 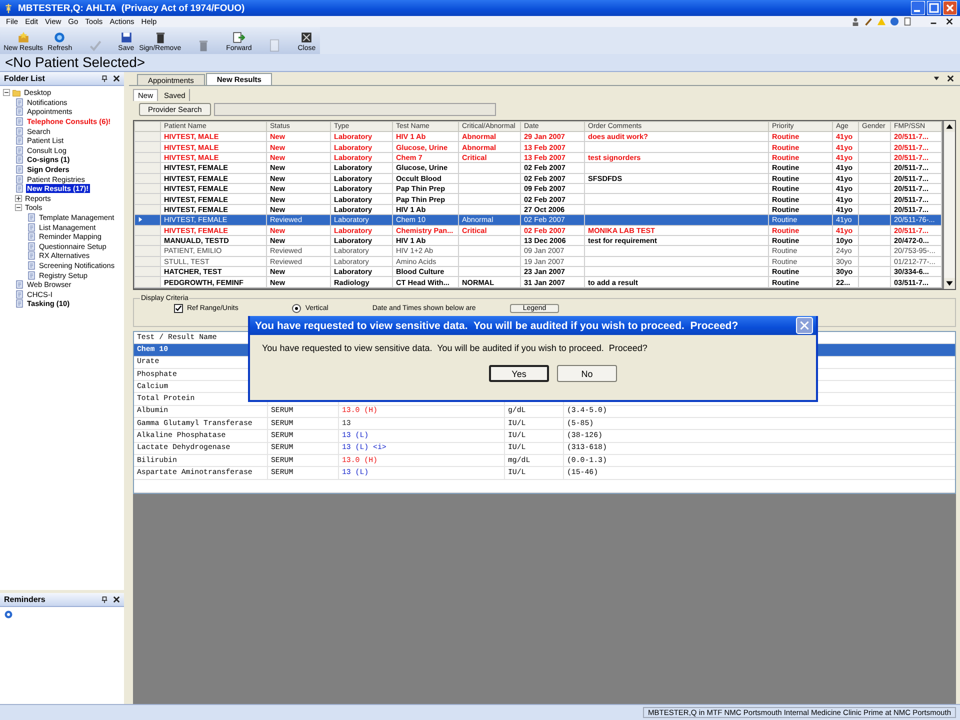 I want to click on expand-icon, so click(x=18, y=198).